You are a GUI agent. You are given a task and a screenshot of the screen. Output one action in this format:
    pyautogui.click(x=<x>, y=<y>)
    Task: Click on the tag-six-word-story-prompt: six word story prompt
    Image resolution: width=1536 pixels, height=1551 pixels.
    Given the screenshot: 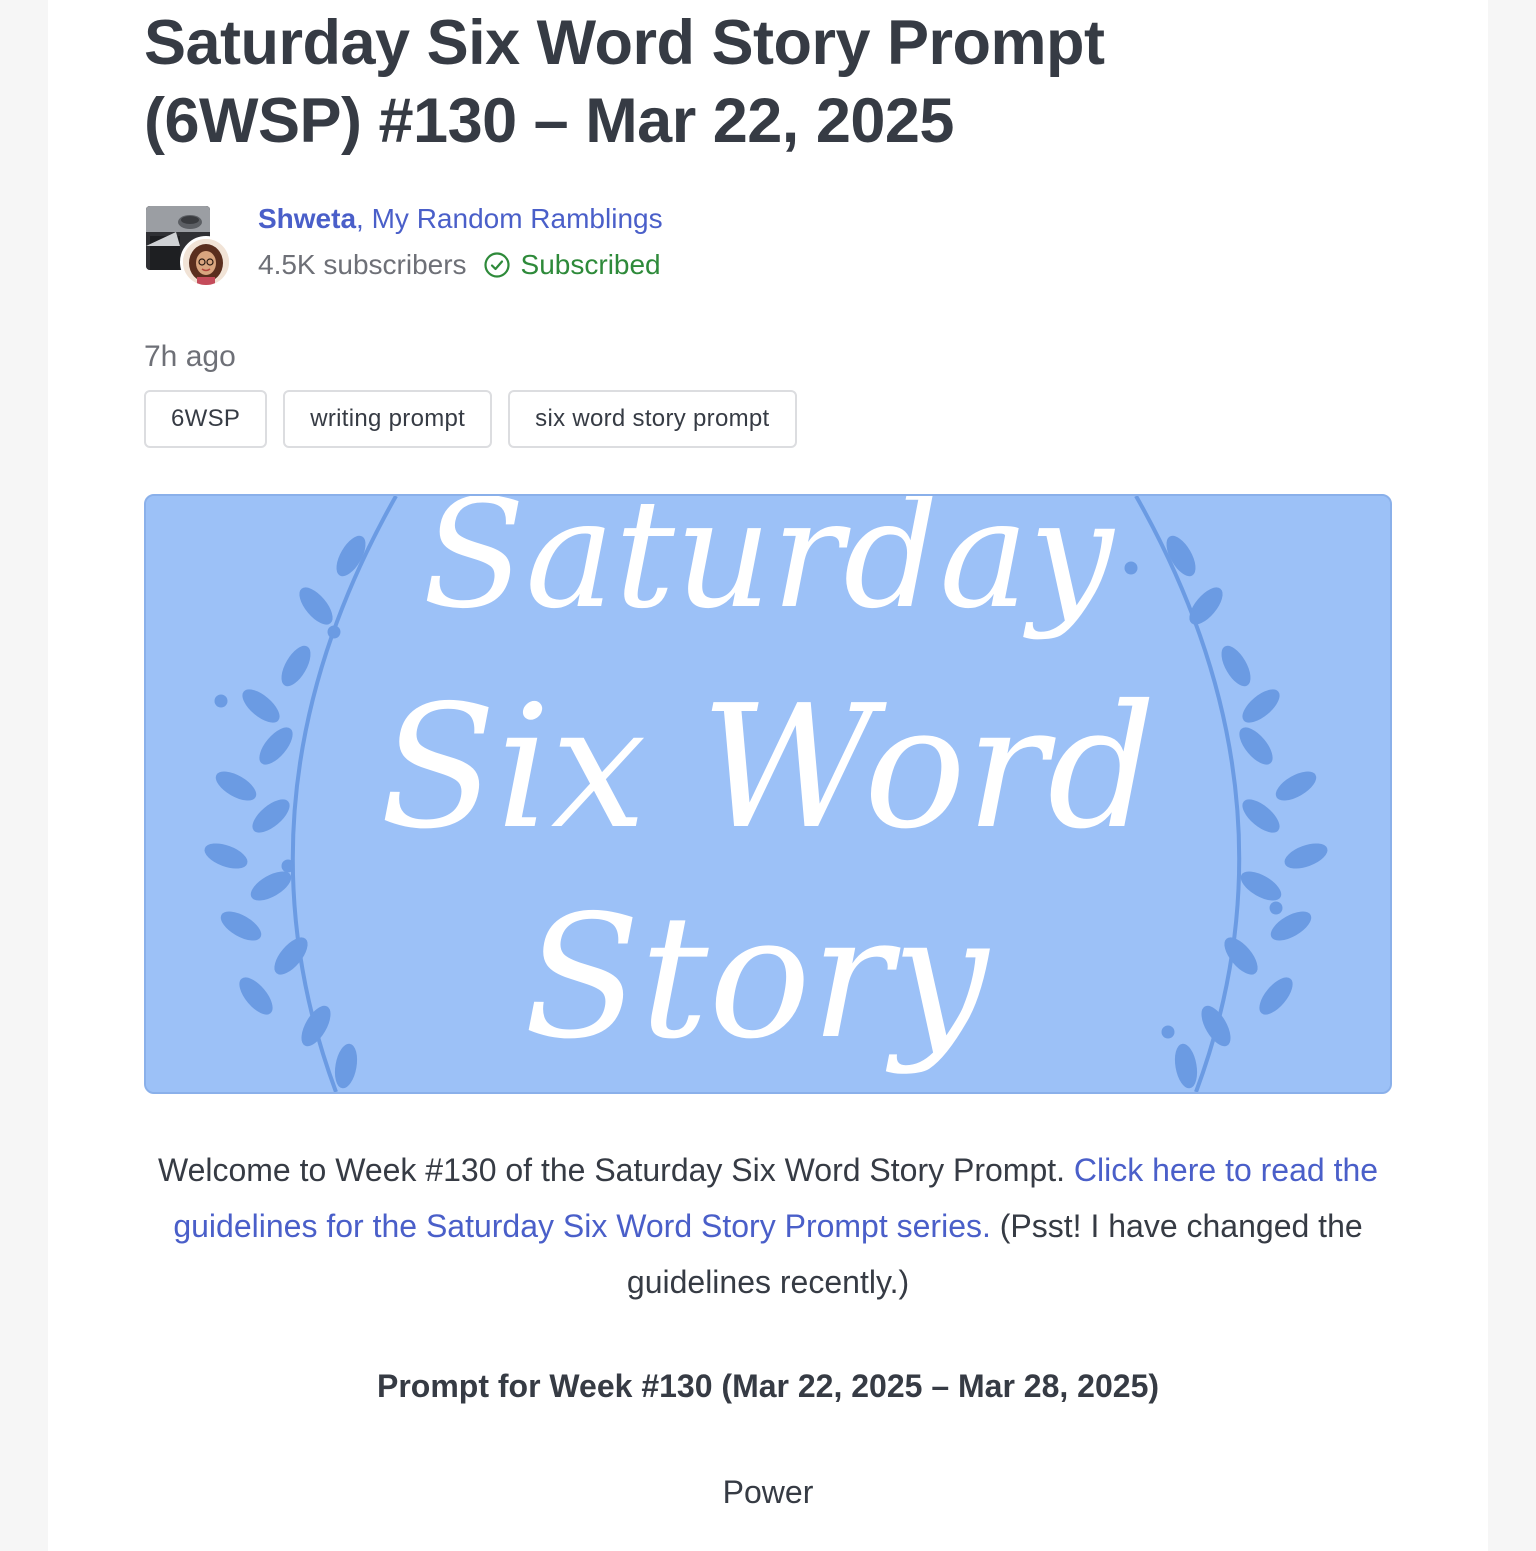 What is the action you would take?
    pyautogui.click(x=652, y=419)
    